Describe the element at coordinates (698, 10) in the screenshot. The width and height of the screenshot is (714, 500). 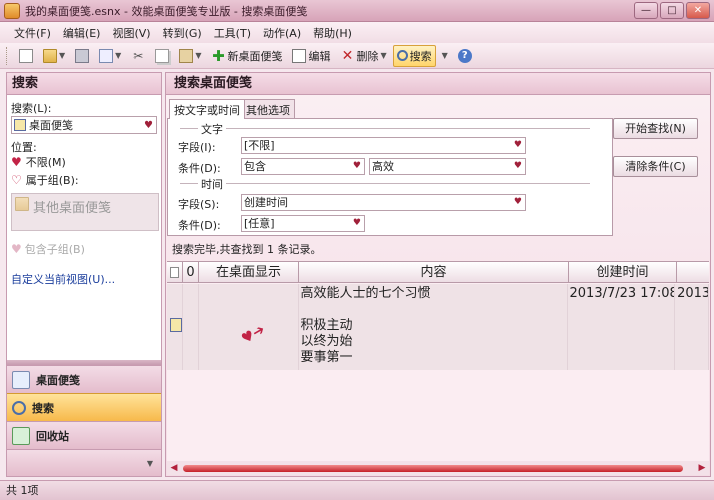
I see `close-button: ✕` at that location.